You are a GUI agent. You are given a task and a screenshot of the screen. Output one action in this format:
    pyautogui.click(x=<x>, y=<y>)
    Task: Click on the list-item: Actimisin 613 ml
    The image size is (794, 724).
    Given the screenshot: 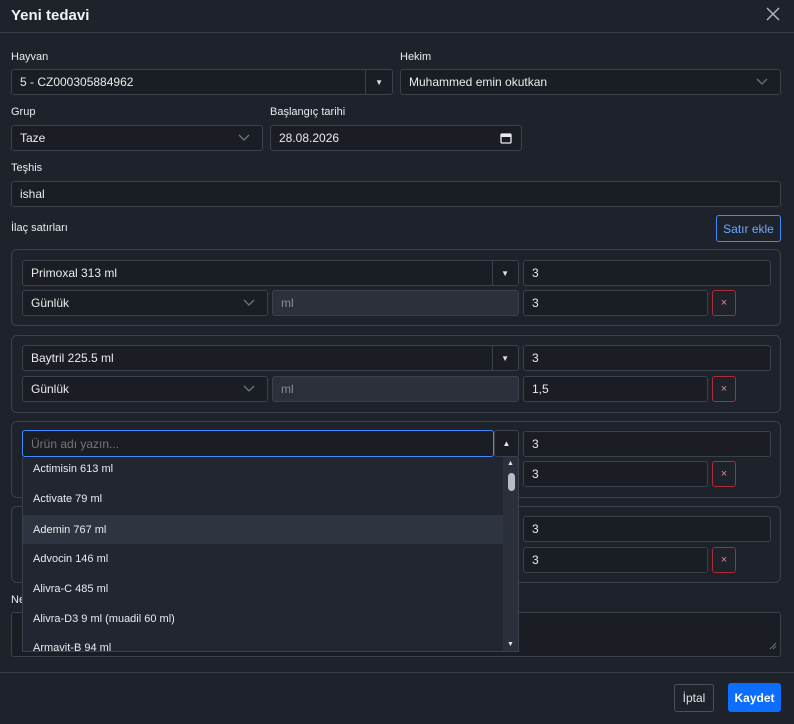 What is the action you would take?
    pyautogui.click(x=264, y=470)
    